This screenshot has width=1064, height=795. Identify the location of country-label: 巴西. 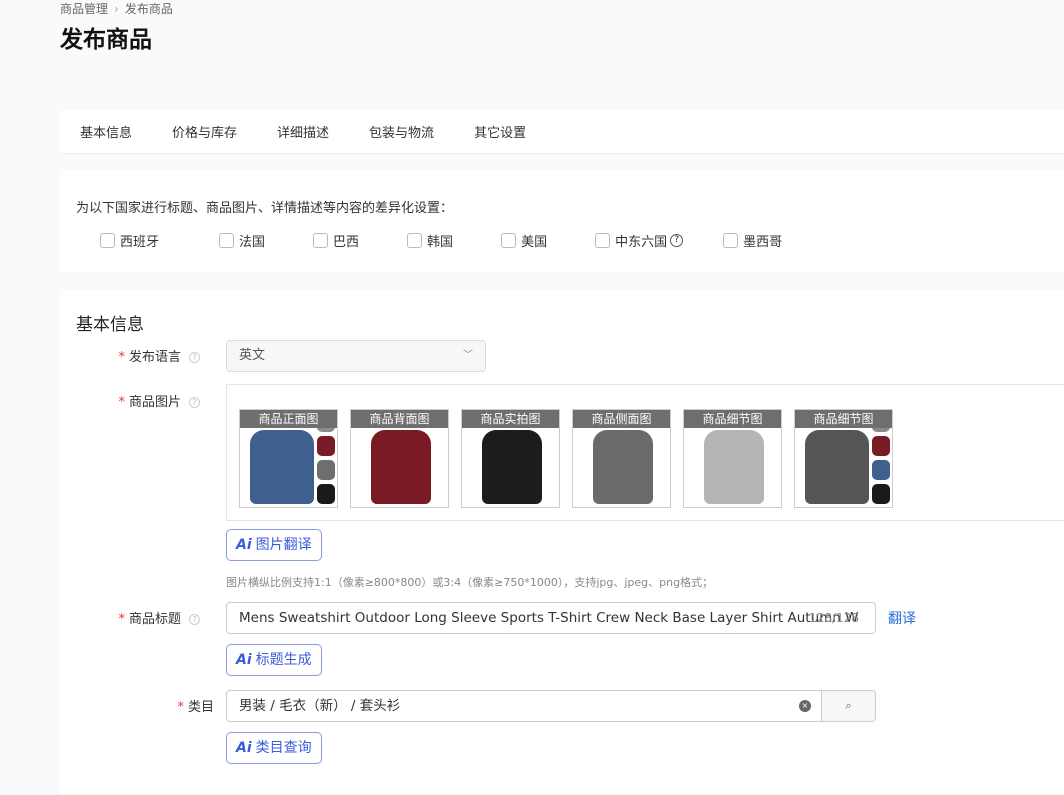
(346, 242).